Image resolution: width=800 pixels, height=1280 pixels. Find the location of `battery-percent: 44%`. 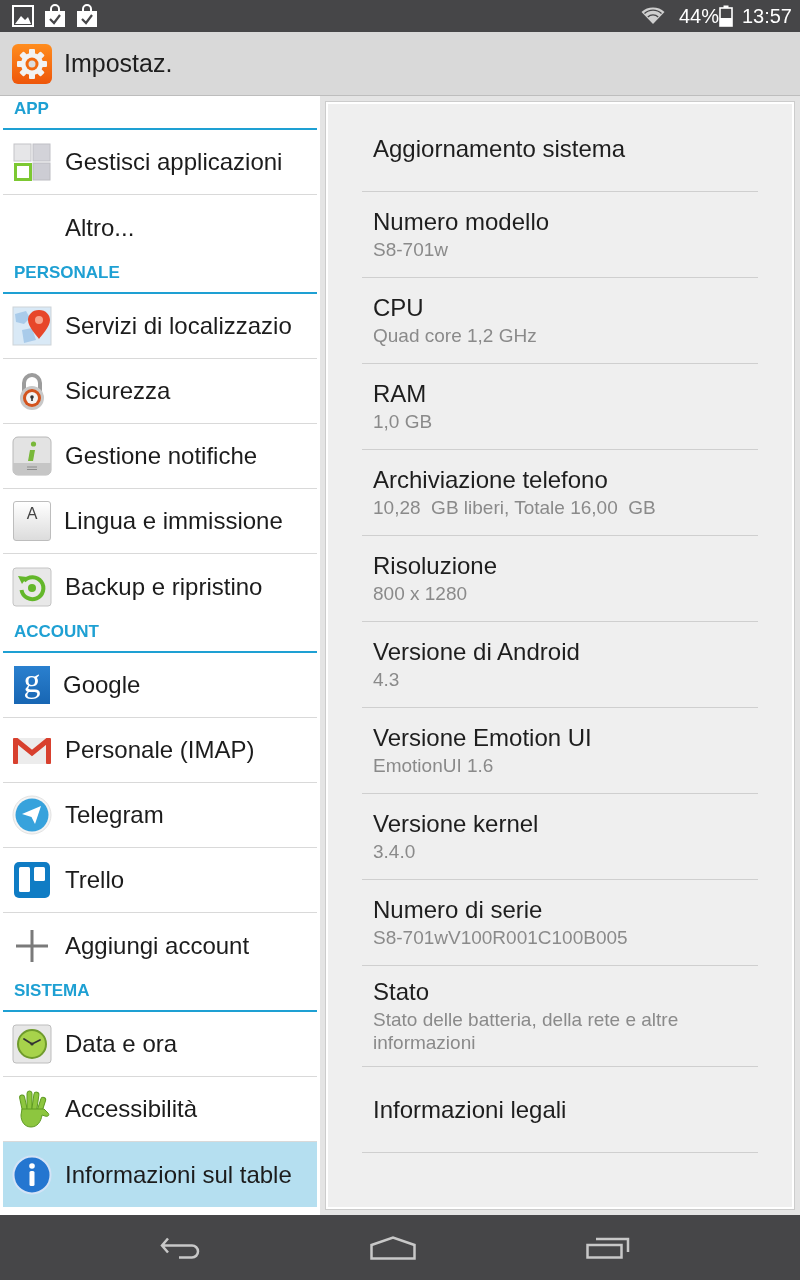

battery-percent: 44% is located at coordinates (698, 16).